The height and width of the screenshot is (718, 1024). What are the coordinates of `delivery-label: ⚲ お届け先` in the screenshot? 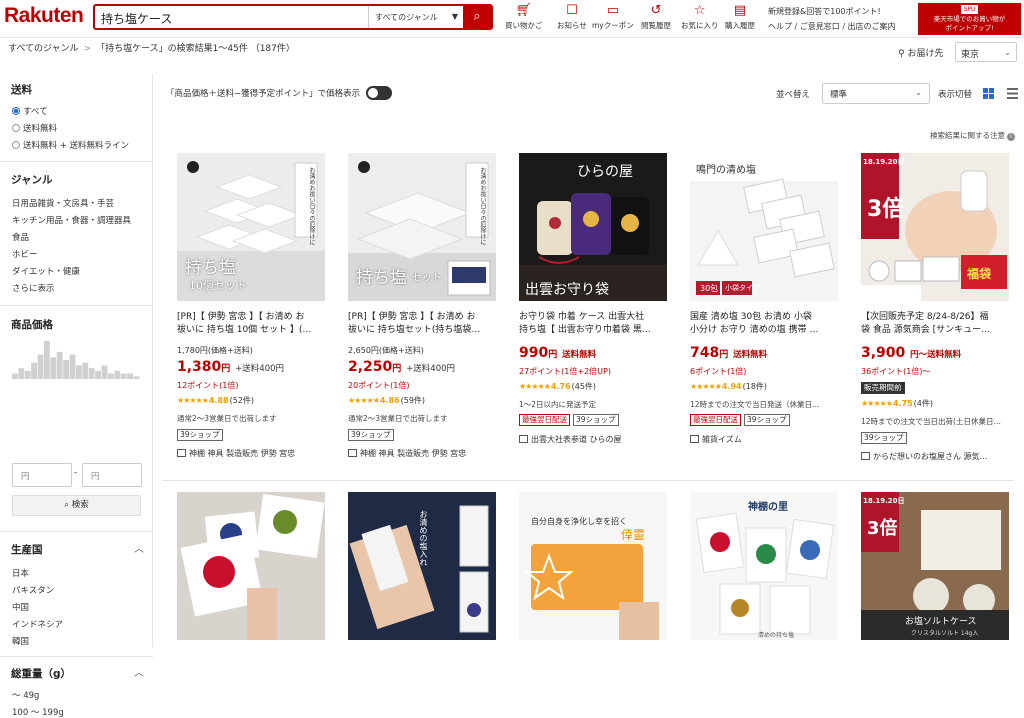 It's located at (921, 54).